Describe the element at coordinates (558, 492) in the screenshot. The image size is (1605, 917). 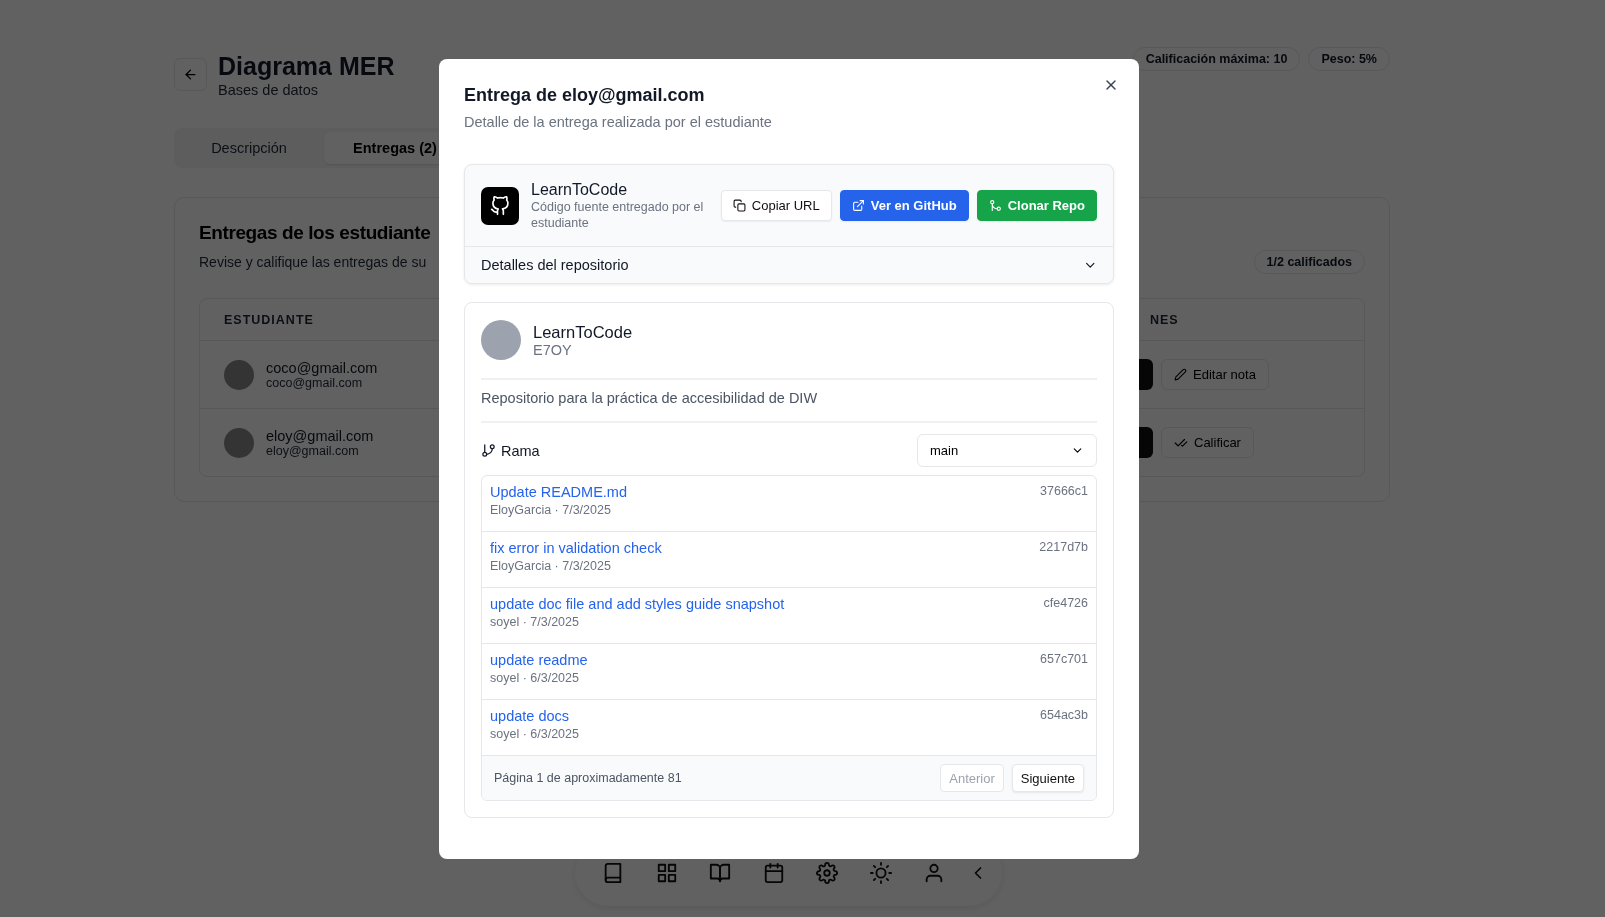
I see `commit-link: Update README.md` at that location.